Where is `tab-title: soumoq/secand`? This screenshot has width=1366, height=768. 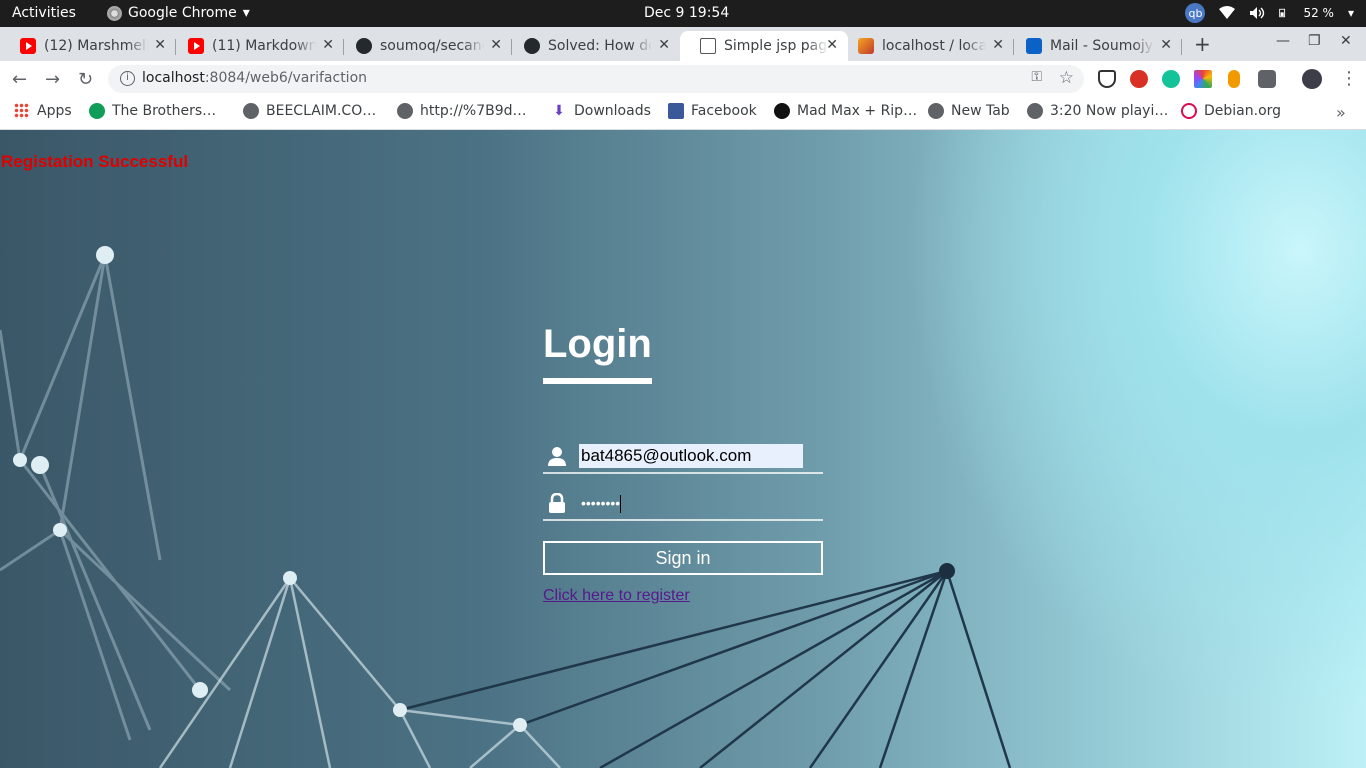
tab-title: soumoq/secand is located at coordinates (432, 46).